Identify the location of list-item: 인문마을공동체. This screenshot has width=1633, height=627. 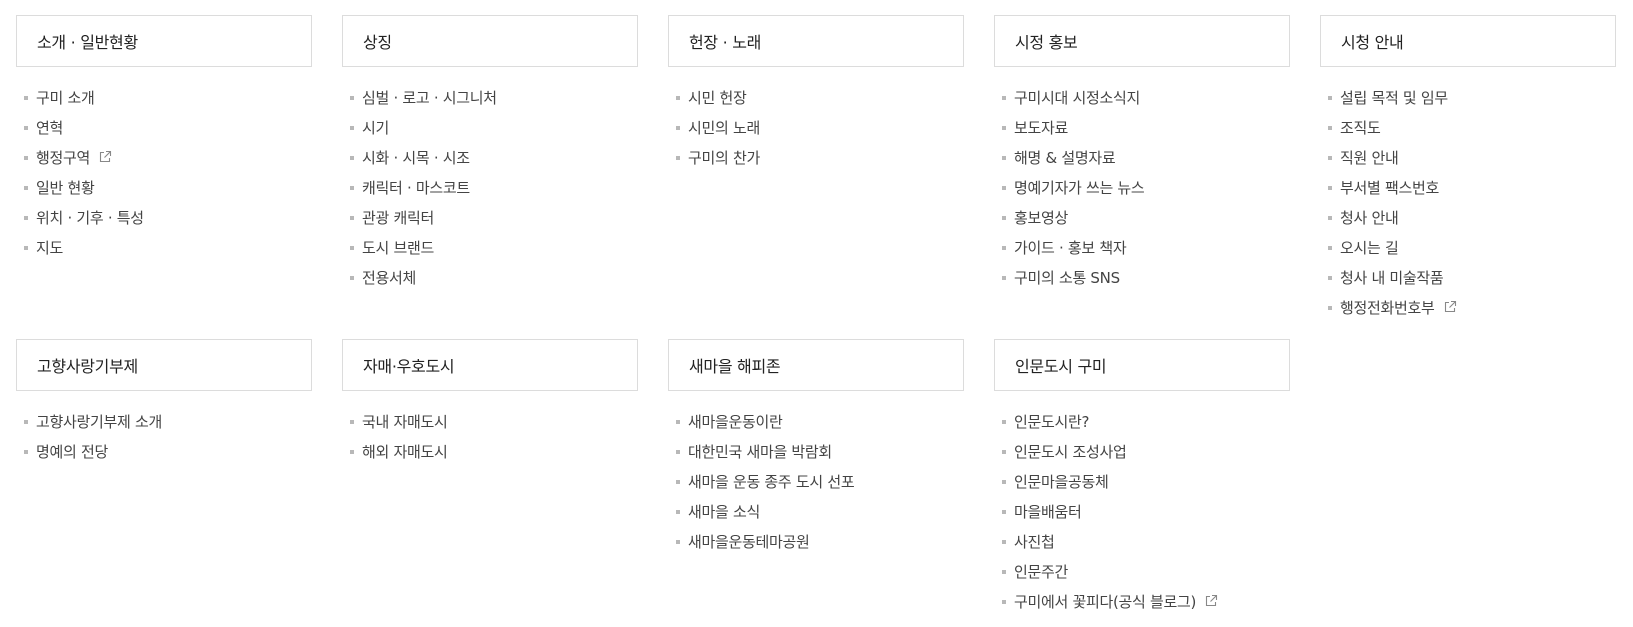
(1142, 482).